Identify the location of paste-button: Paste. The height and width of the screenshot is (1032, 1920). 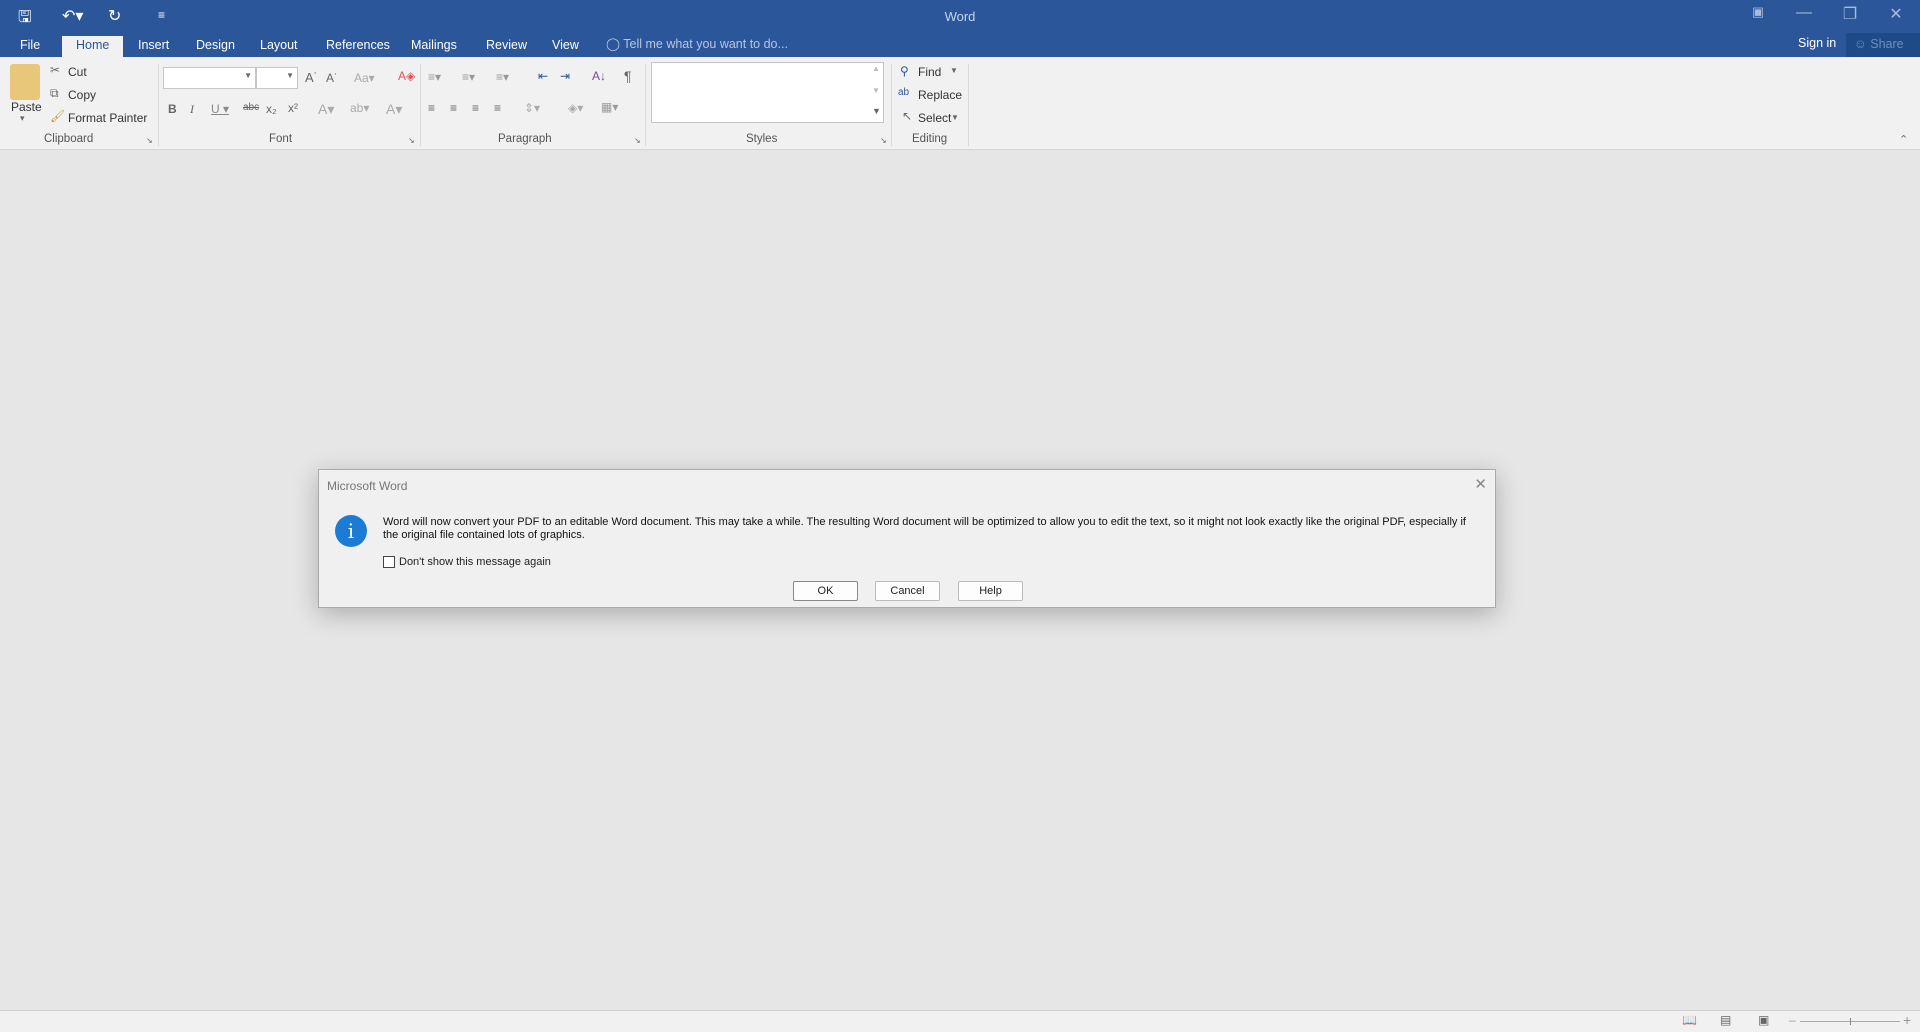
(26, 107).